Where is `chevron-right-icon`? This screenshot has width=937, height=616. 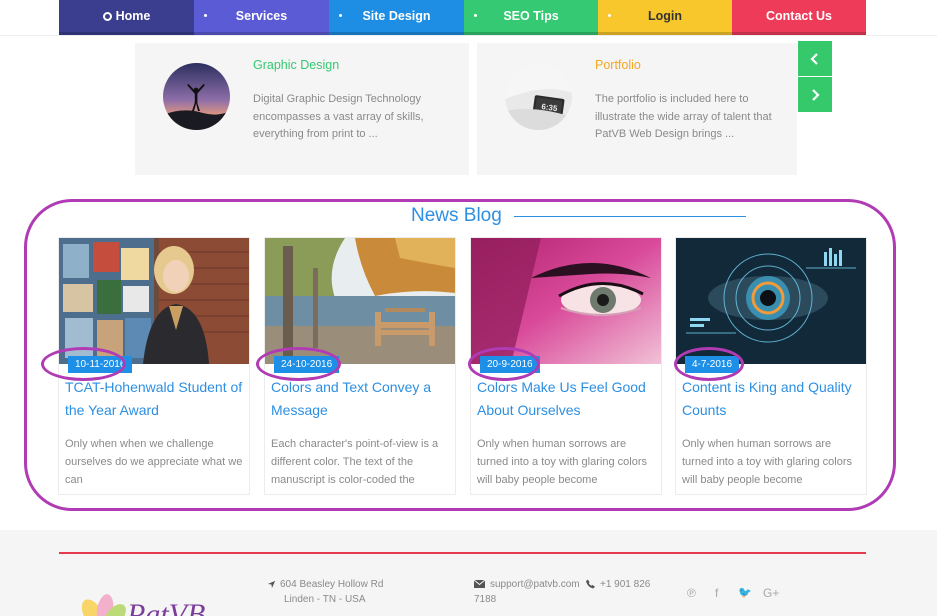
chevron-right-icon is located at coordinates (816, 94).